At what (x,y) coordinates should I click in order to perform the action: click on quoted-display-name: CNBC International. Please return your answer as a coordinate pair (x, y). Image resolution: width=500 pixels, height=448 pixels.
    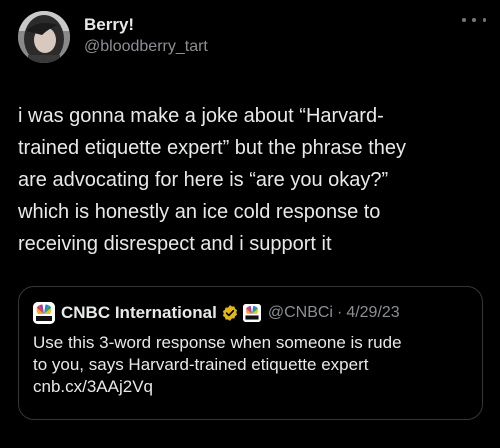
    Looking at the image, I should click on (139, 313).